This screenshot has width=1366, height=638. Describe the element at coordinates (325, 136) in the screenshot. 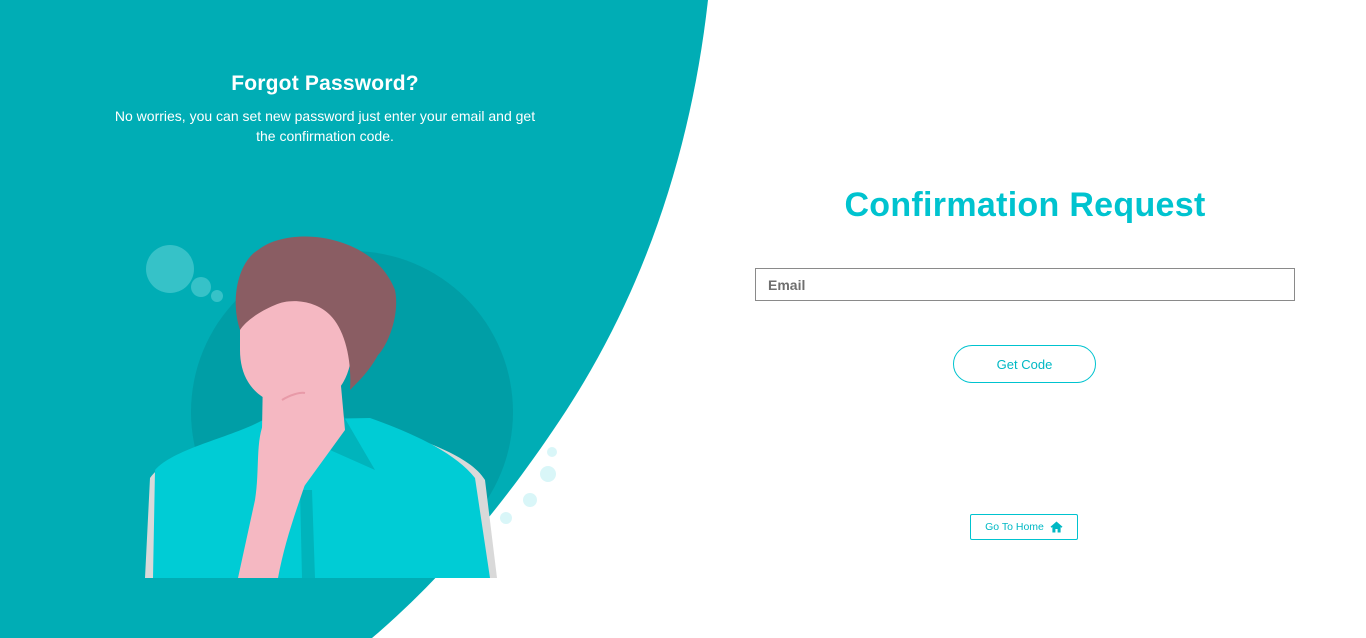

I see `subtitle-line-2: the confirmation code.` at that location.